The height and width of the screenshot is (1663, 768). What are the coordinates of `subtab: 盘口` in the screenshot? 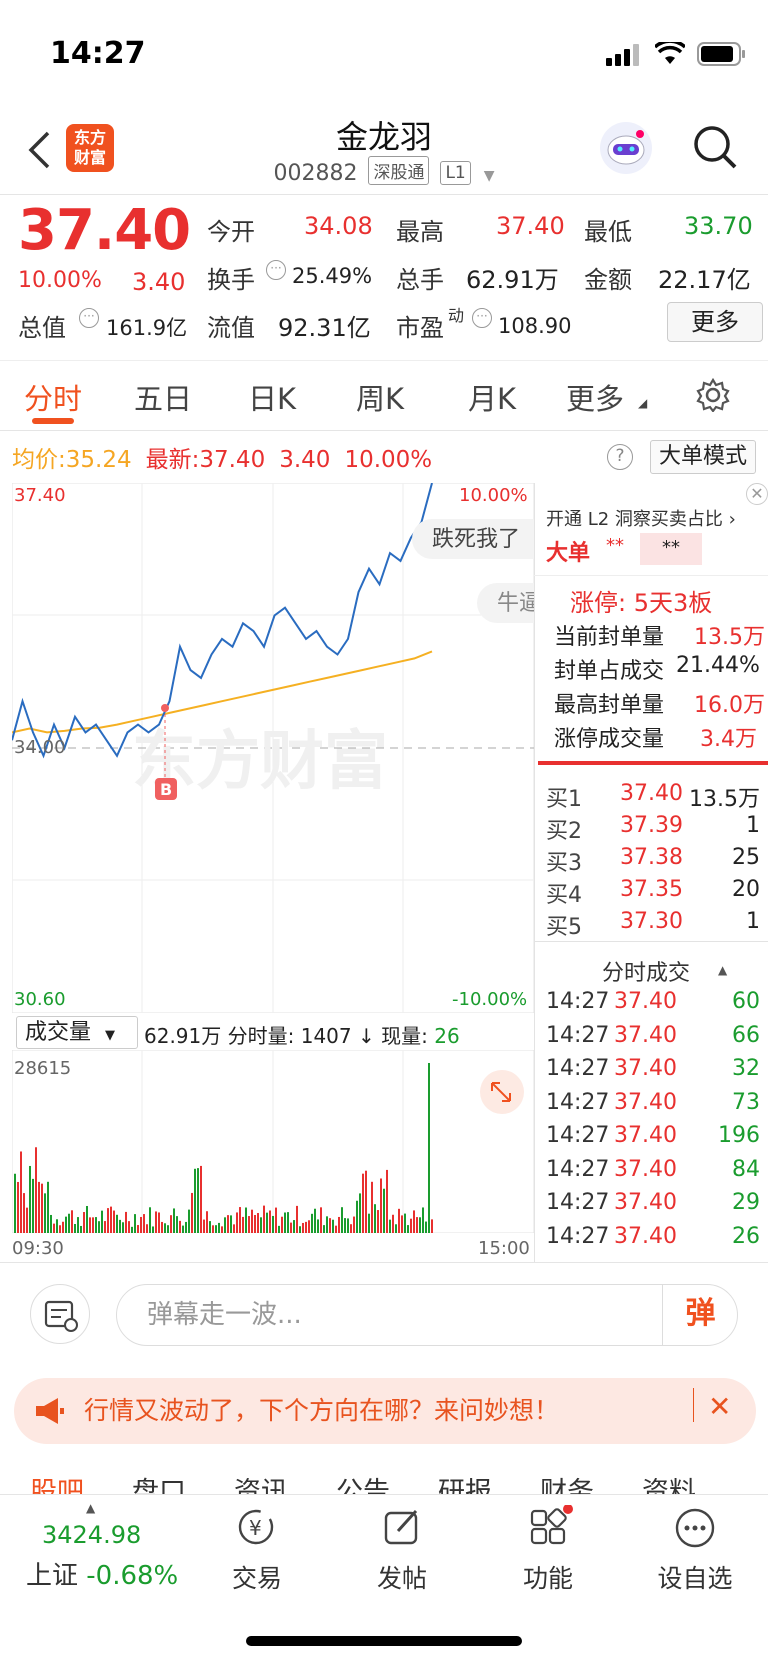 It's located at (159, 1483).